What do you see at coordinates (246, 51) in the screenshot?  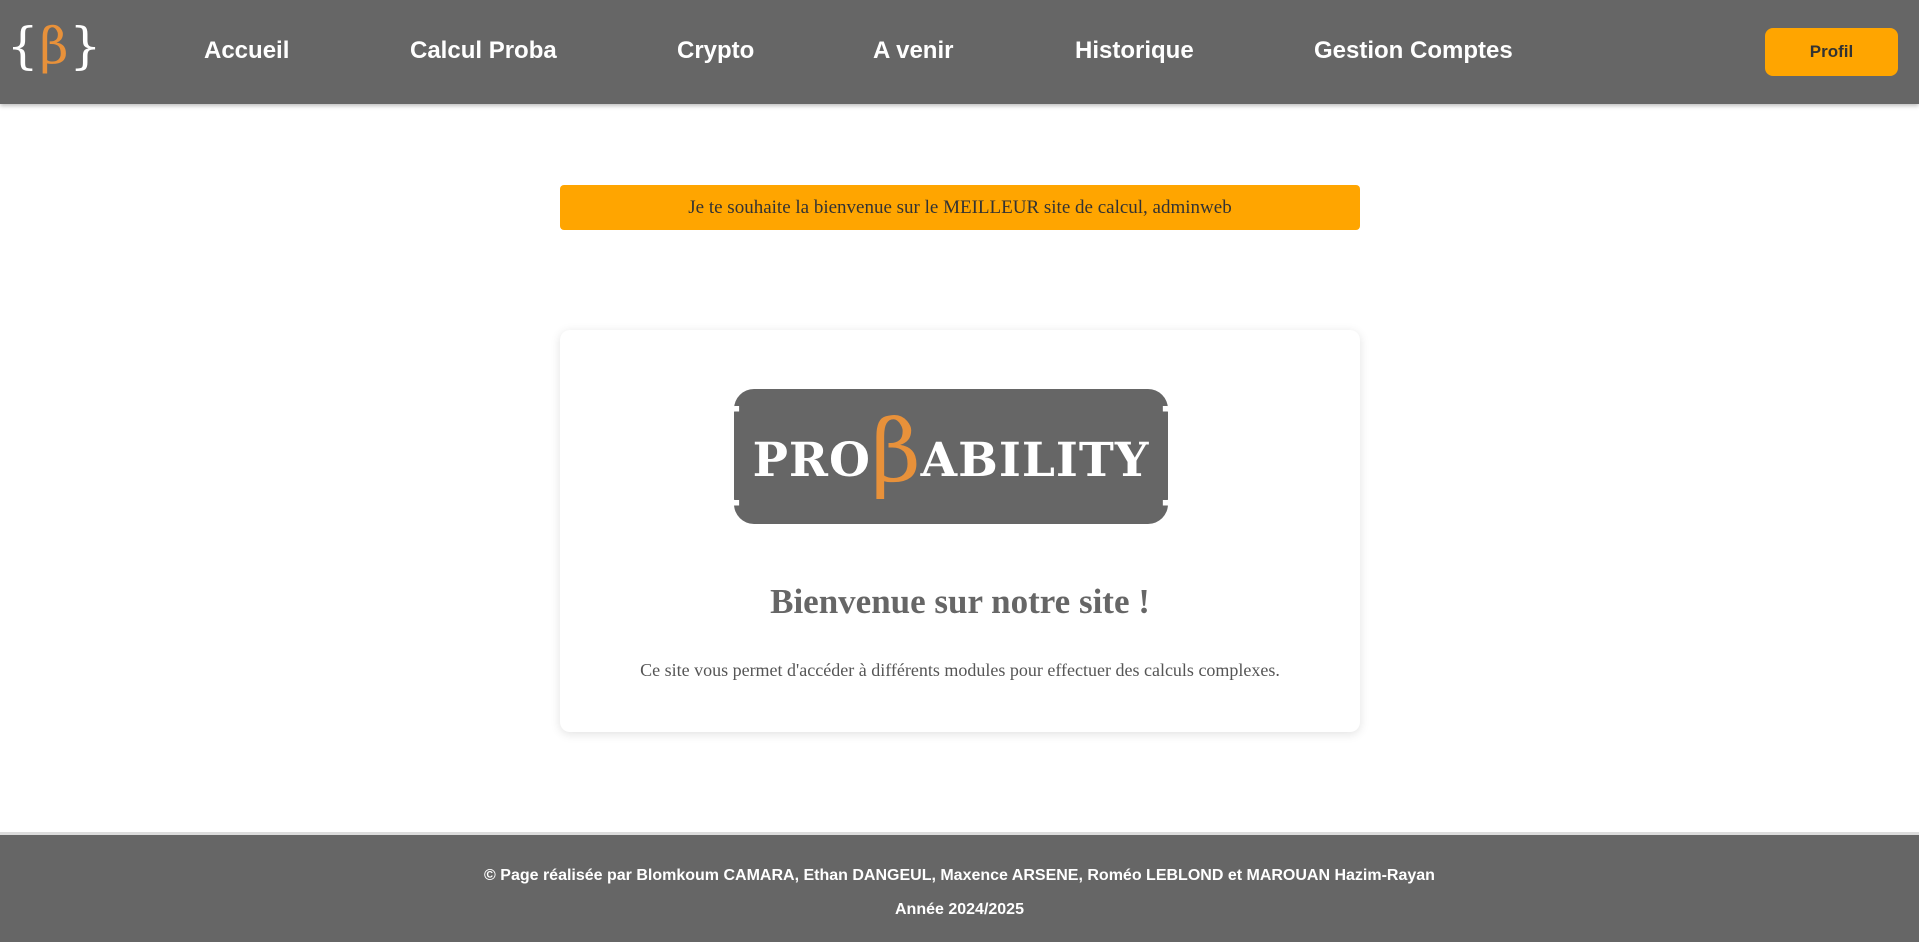 I see `nav-link-accueil: Accueil` at bounding box center [246, 51].